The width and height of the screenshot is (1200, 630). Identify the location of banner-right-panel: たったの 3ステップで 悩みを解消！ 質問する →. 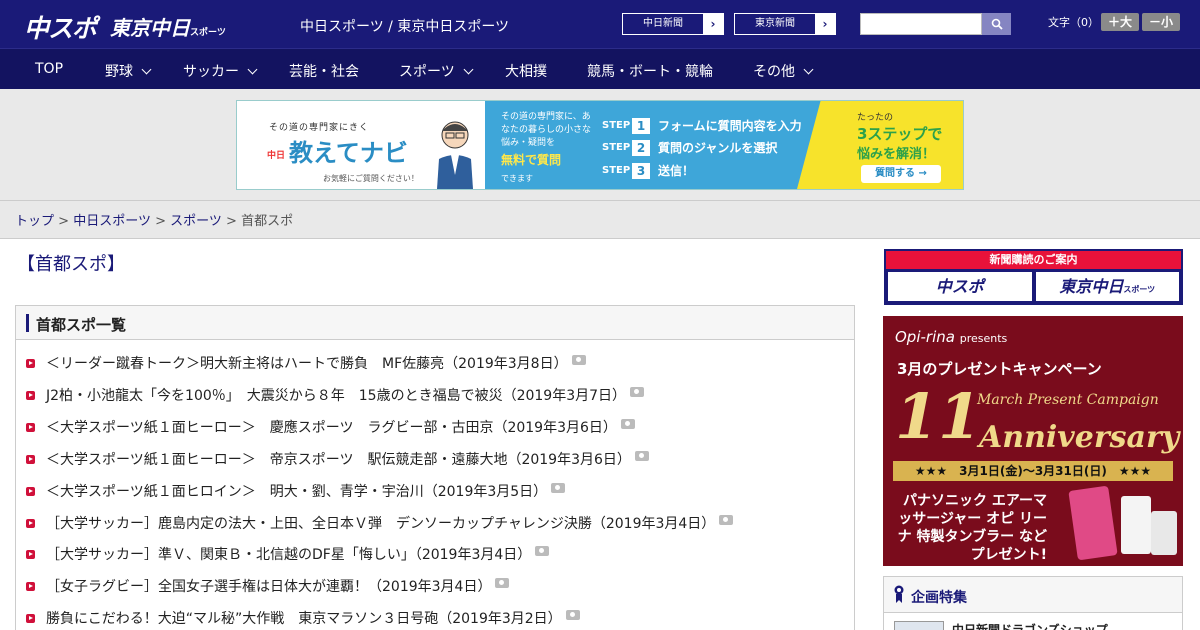
(880, 145).